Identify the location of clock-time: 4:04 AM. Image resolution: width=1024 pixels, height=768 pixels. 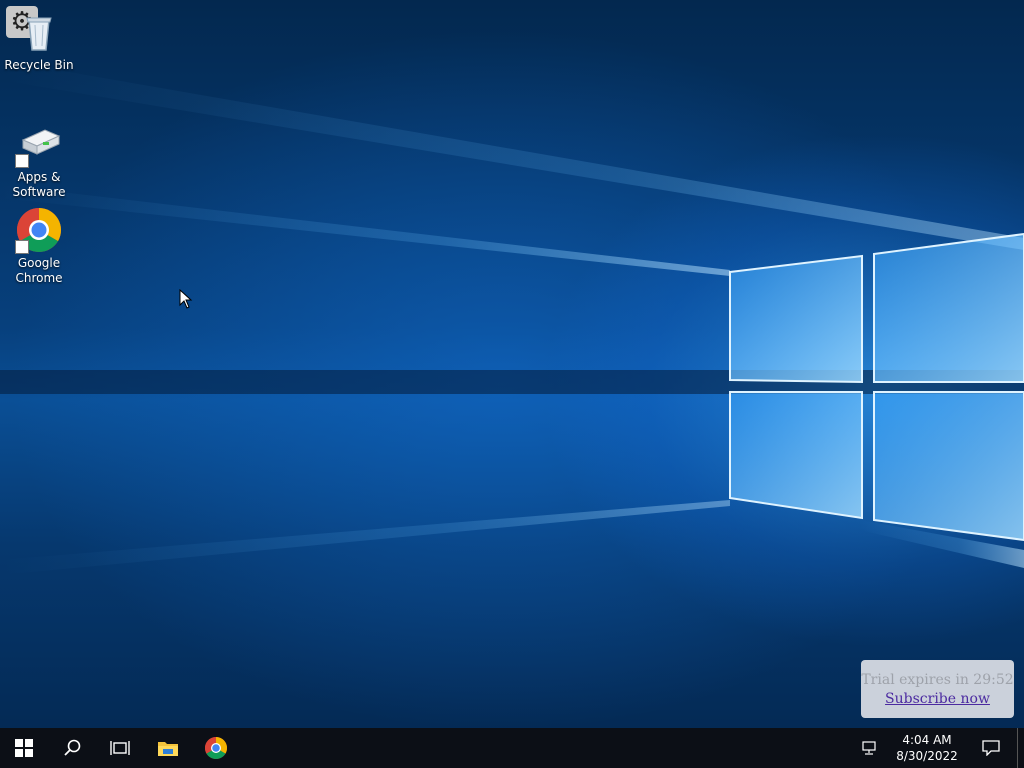
(927, 740).